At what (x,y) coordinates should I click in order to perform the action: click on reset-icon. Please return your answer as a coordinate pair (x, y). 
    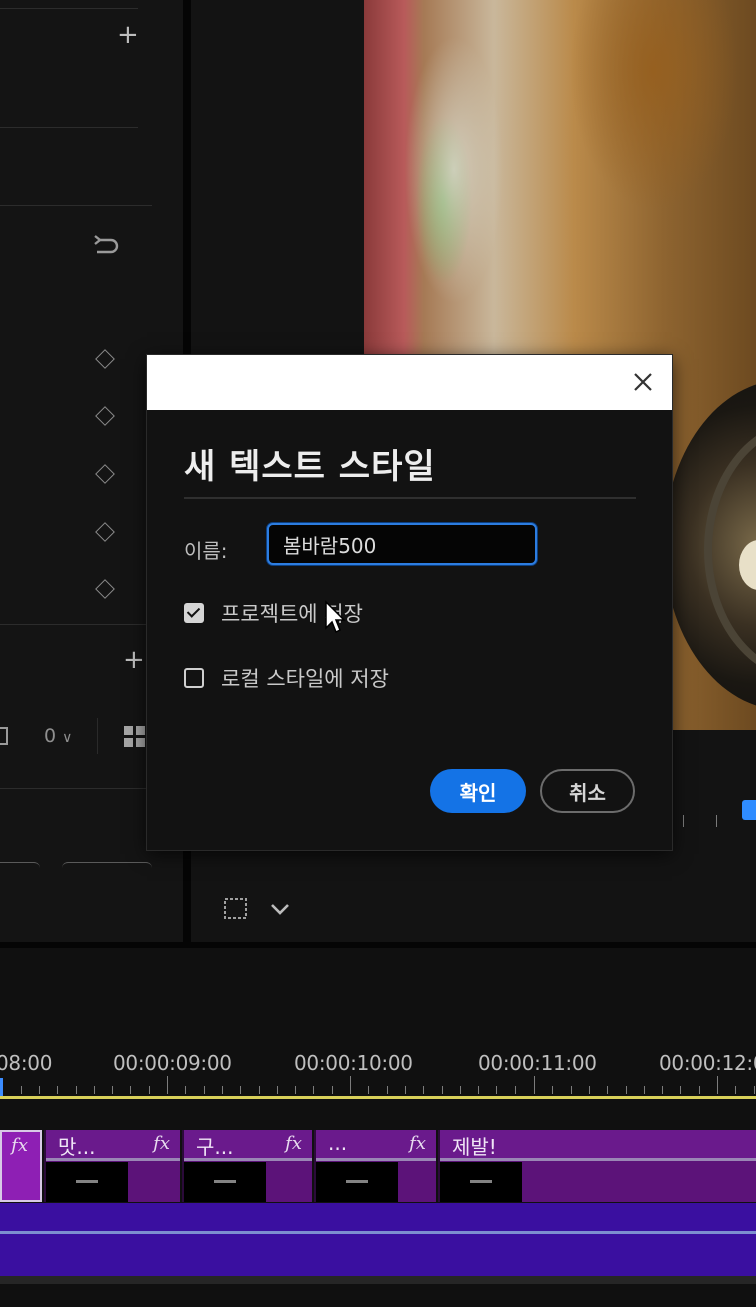
    Looking at the image, I should click on (107, 245).